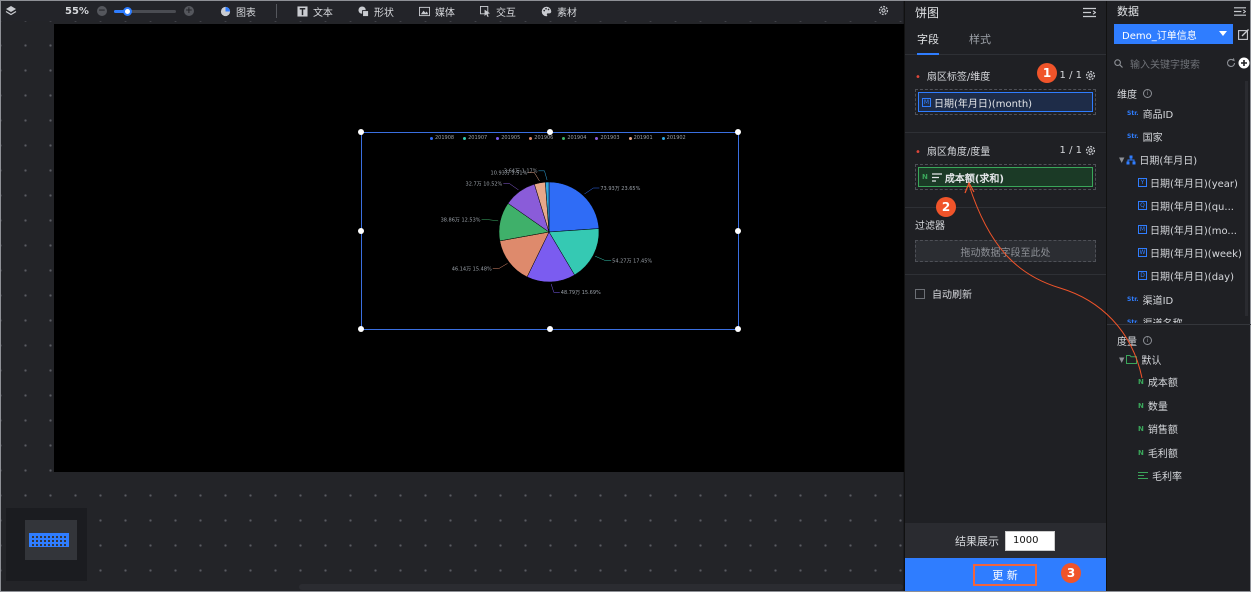 This screenshot has width=1251, height=592. I want to click on slice-data-label: 73.93万 23.65%, so click(620, 189).